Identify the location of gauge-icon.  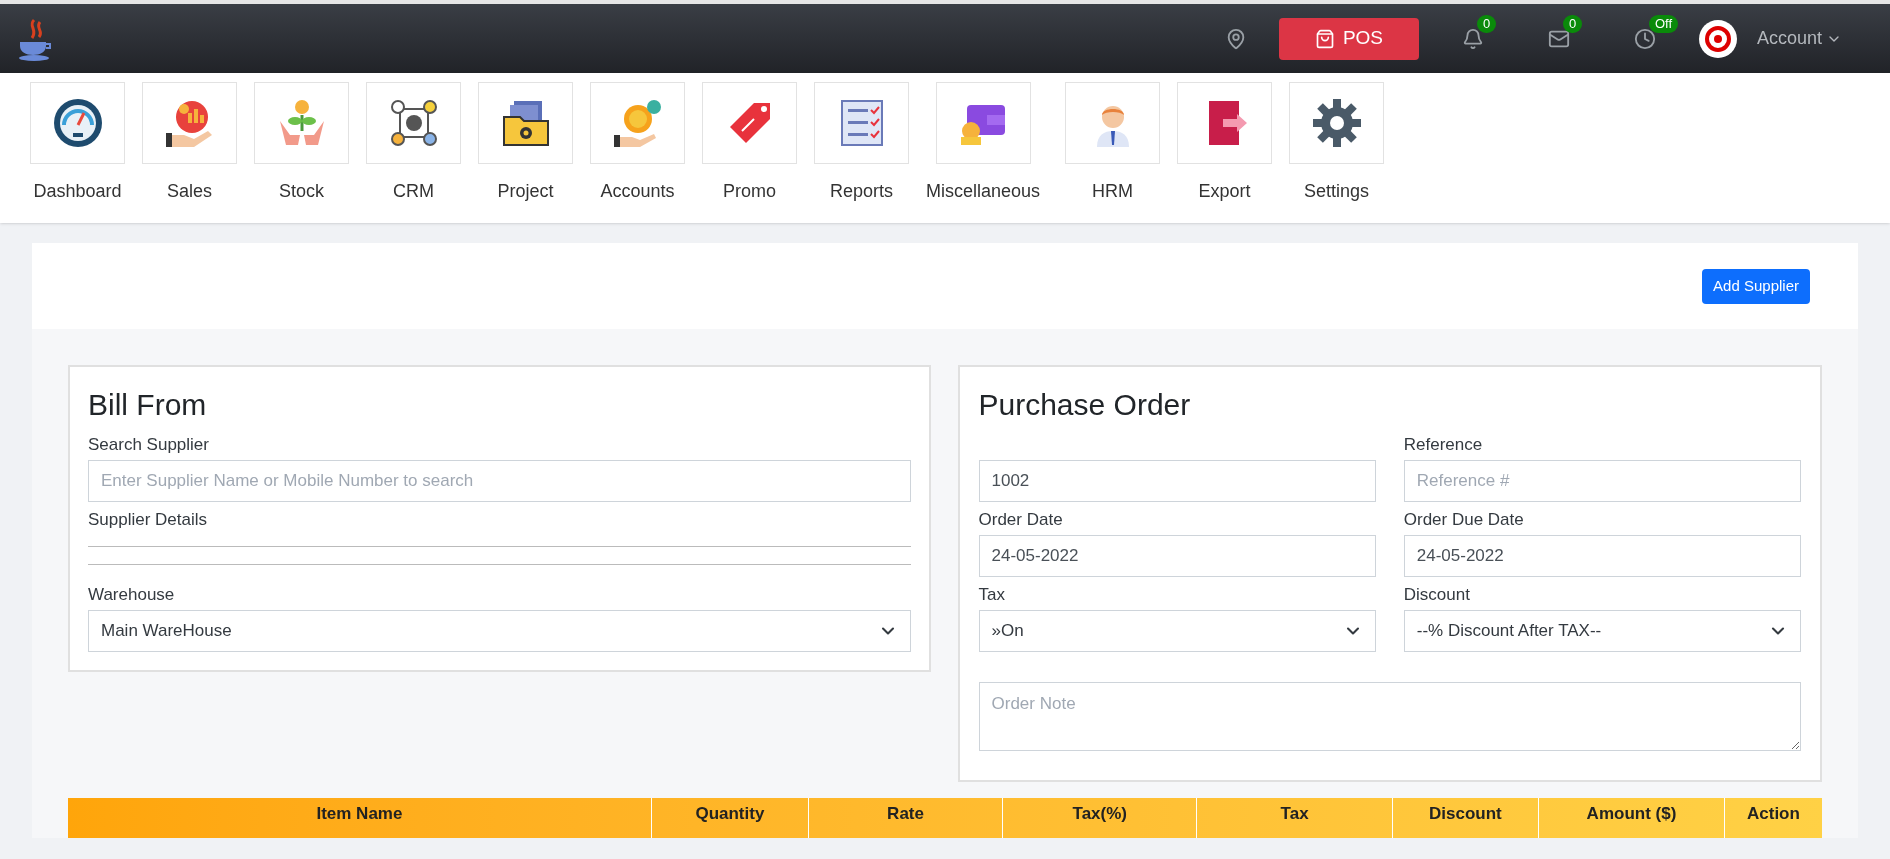
(77, 123).